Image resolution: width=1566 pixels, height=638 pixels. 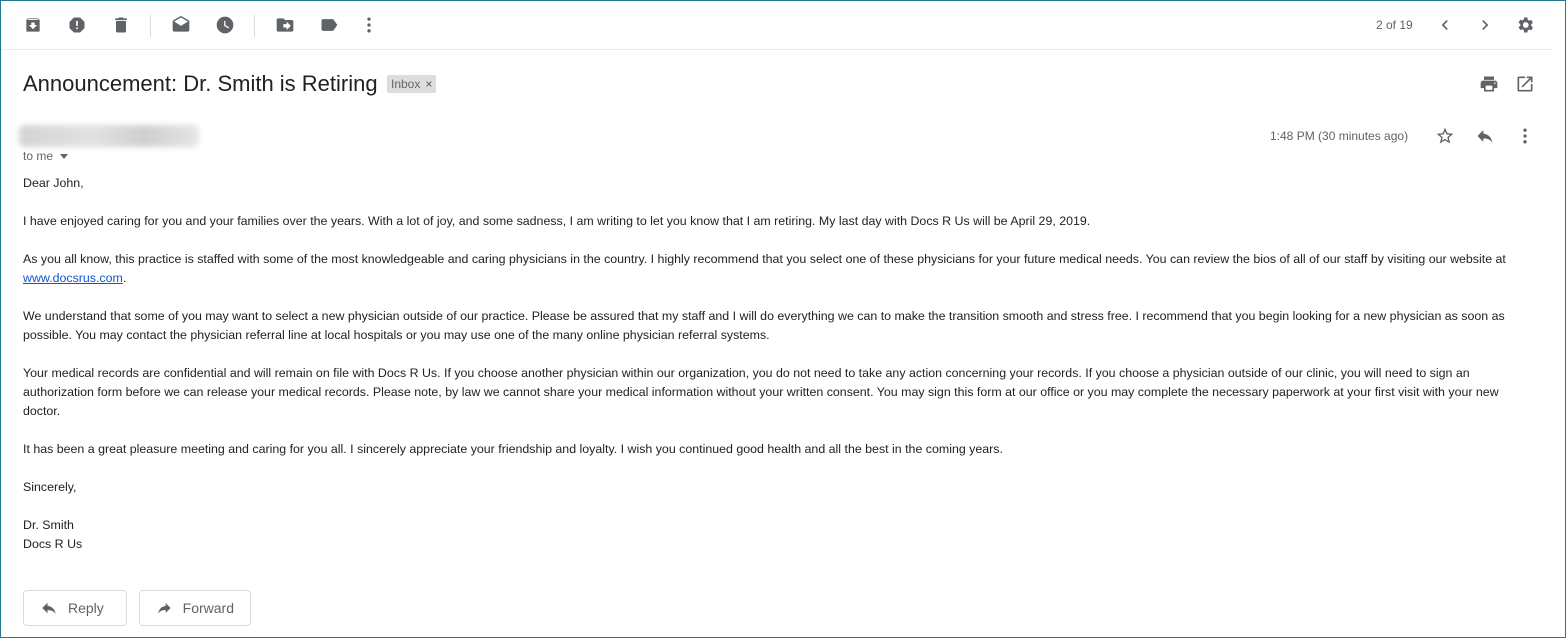 I want to click on label-name: Inbox, so click(x=406, y=84).